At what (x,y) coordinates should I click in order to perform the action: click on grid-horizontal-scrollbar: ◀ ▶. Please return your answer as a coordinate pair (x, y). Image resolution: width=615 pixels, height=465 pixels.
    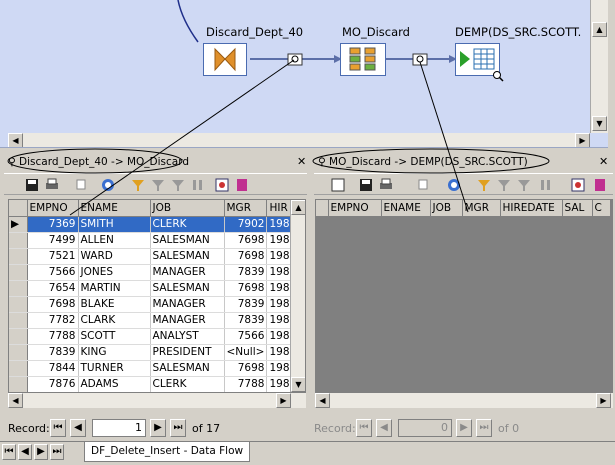
    Looking at the image, I should click on (464, 400).